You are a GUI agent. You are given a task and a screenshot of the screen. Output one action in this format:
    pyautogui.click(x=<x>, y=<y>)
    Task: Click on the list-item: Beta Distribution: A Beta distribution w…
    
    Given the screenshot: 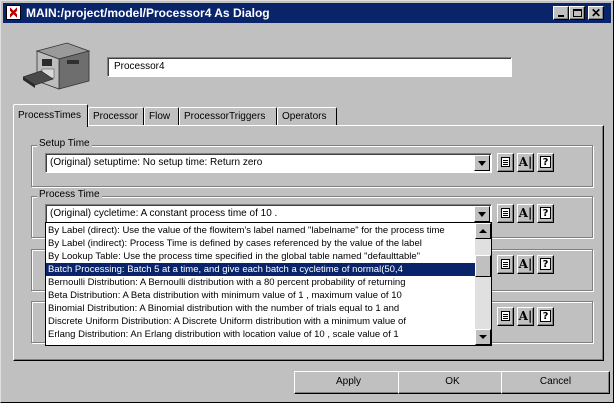 What is the action you would take?
    pyautogui.click(x=261, y=295)
    